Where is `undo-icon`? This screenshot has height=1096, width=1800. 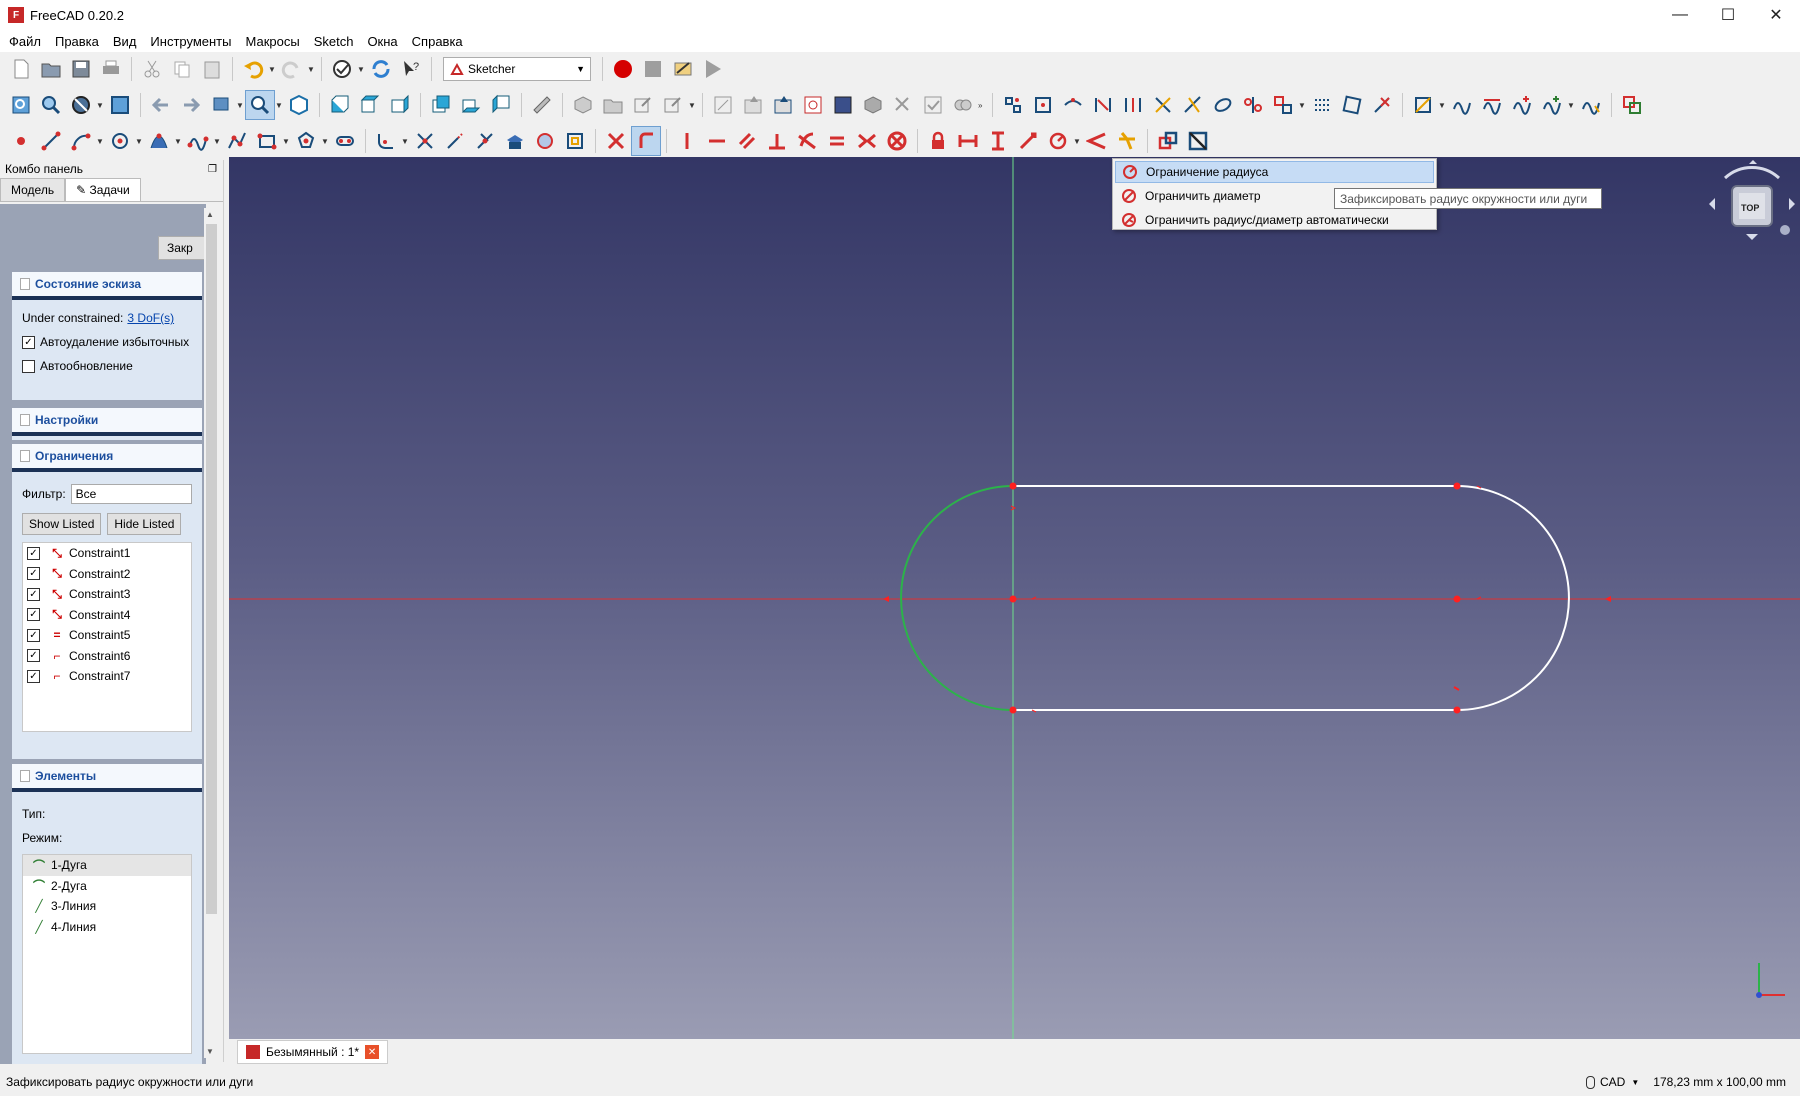
undo-icon is located at coordinates (253, 69).